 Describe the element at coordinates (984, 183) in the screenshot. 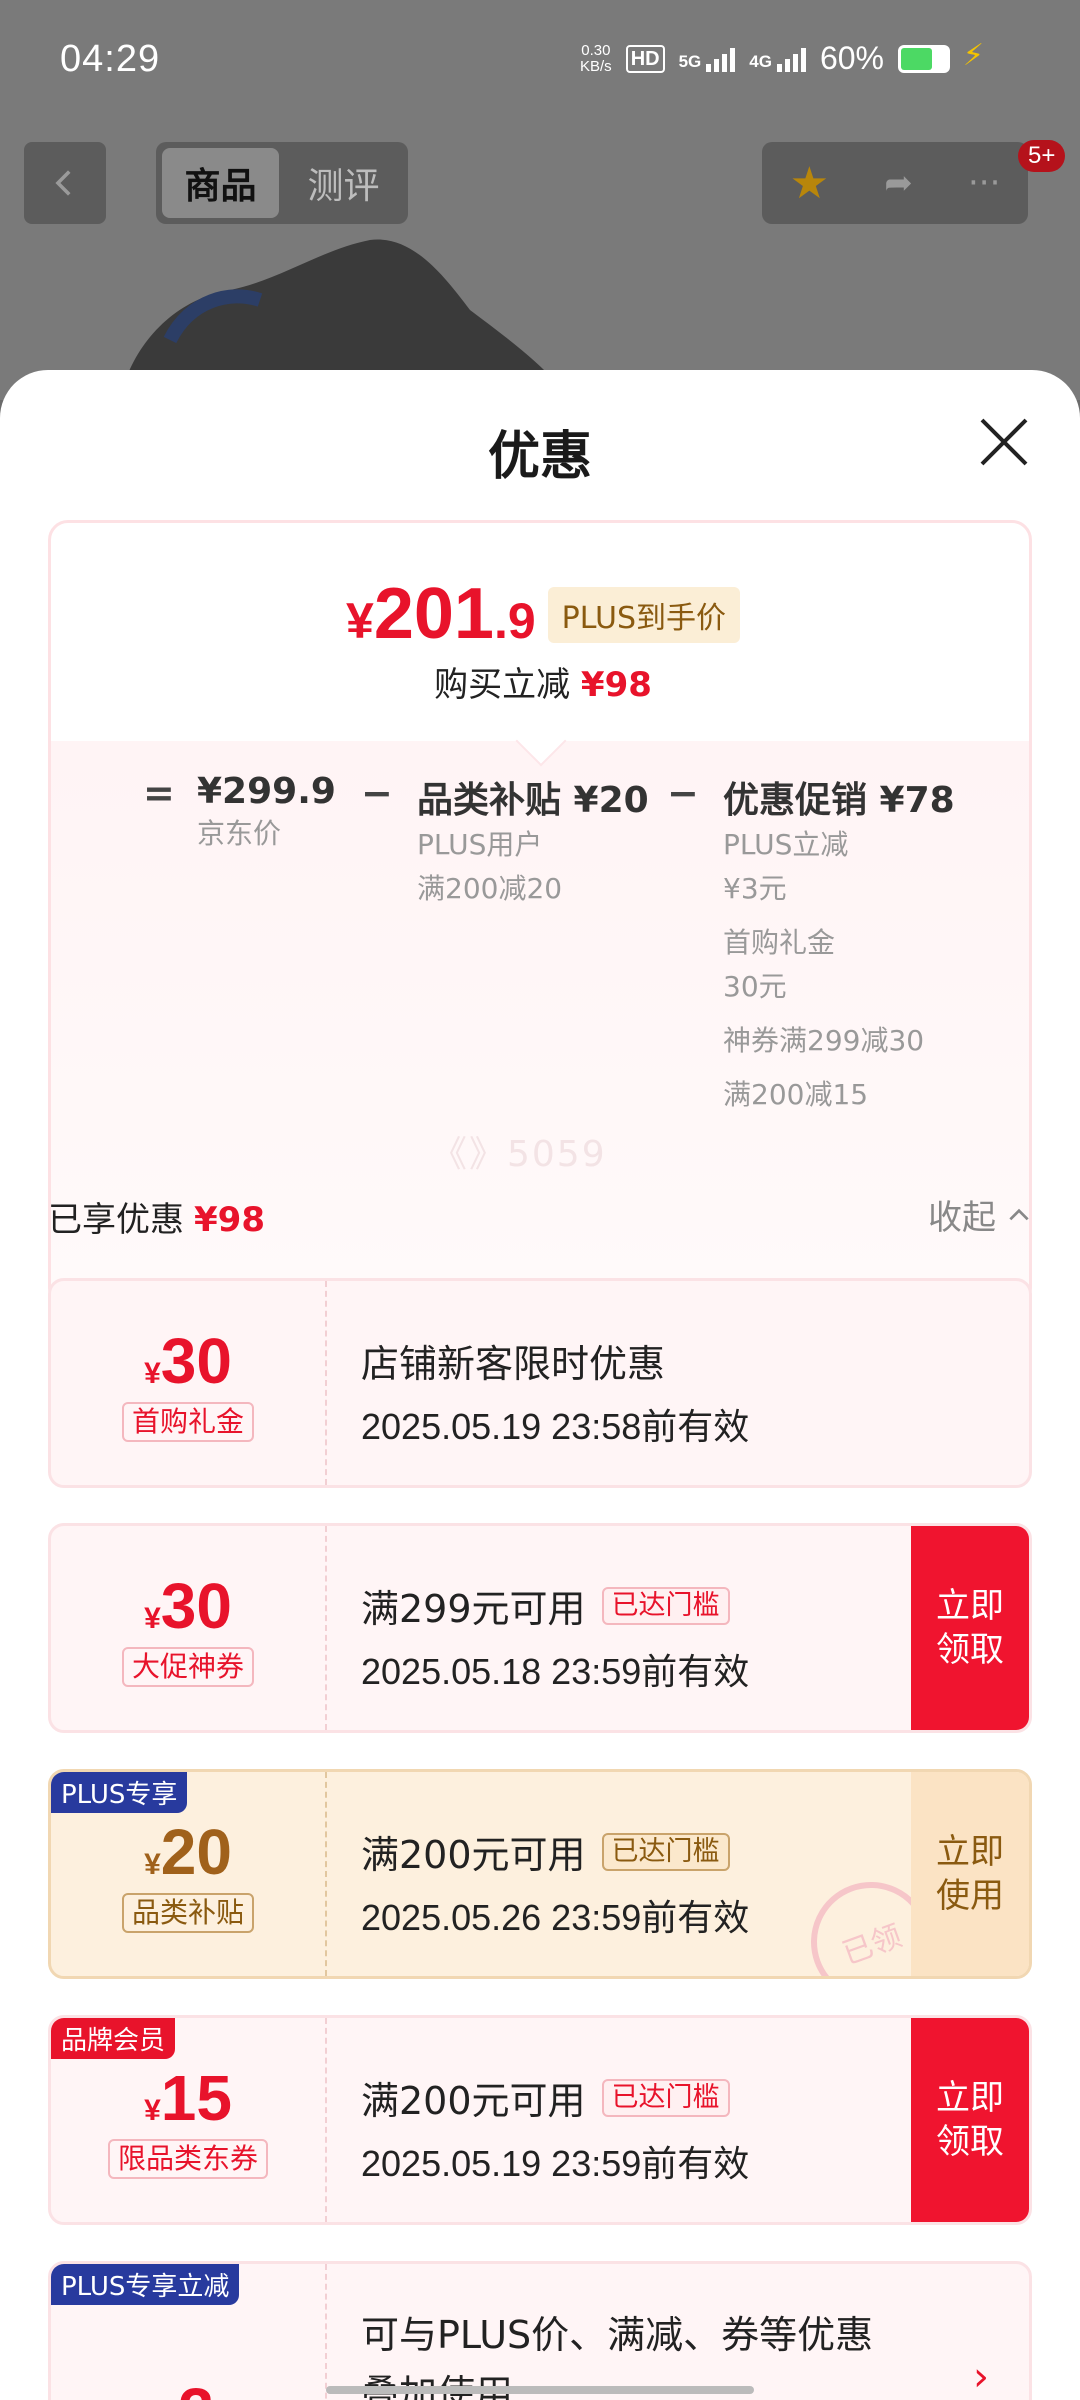

I see `more-icon: ···` at that location.